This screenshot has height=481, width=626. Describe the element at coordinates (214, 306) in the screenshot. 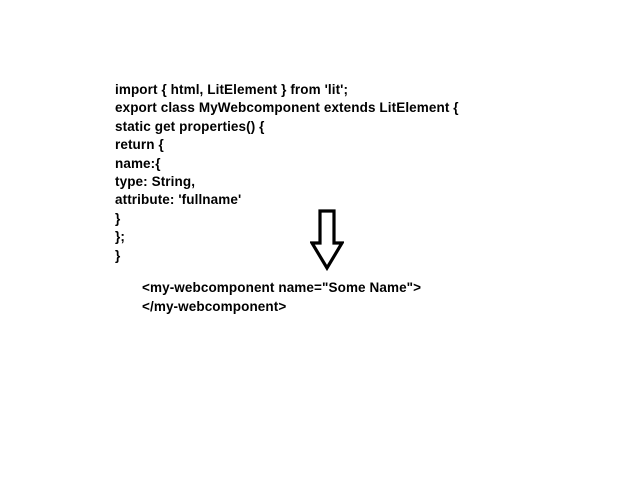

I see `usage-line-close-tag: </my-webcomponent>` at that location.